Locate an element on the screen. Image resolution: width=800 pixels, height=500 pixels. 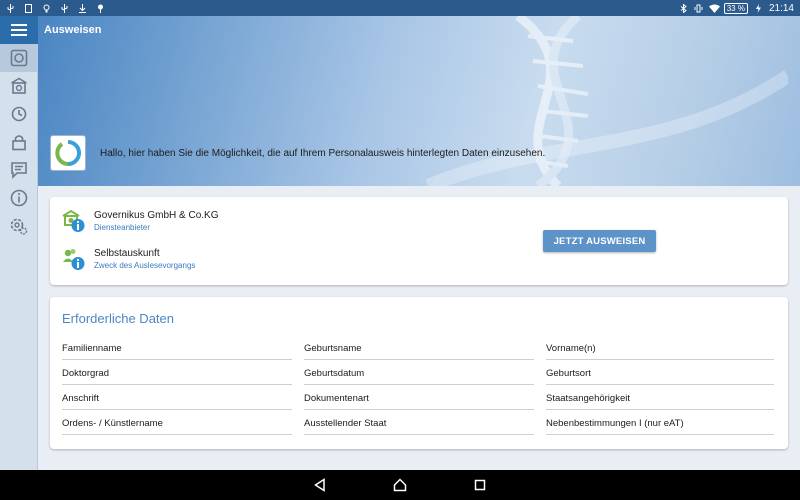
settings-icon is located at coordinates (19, 226).